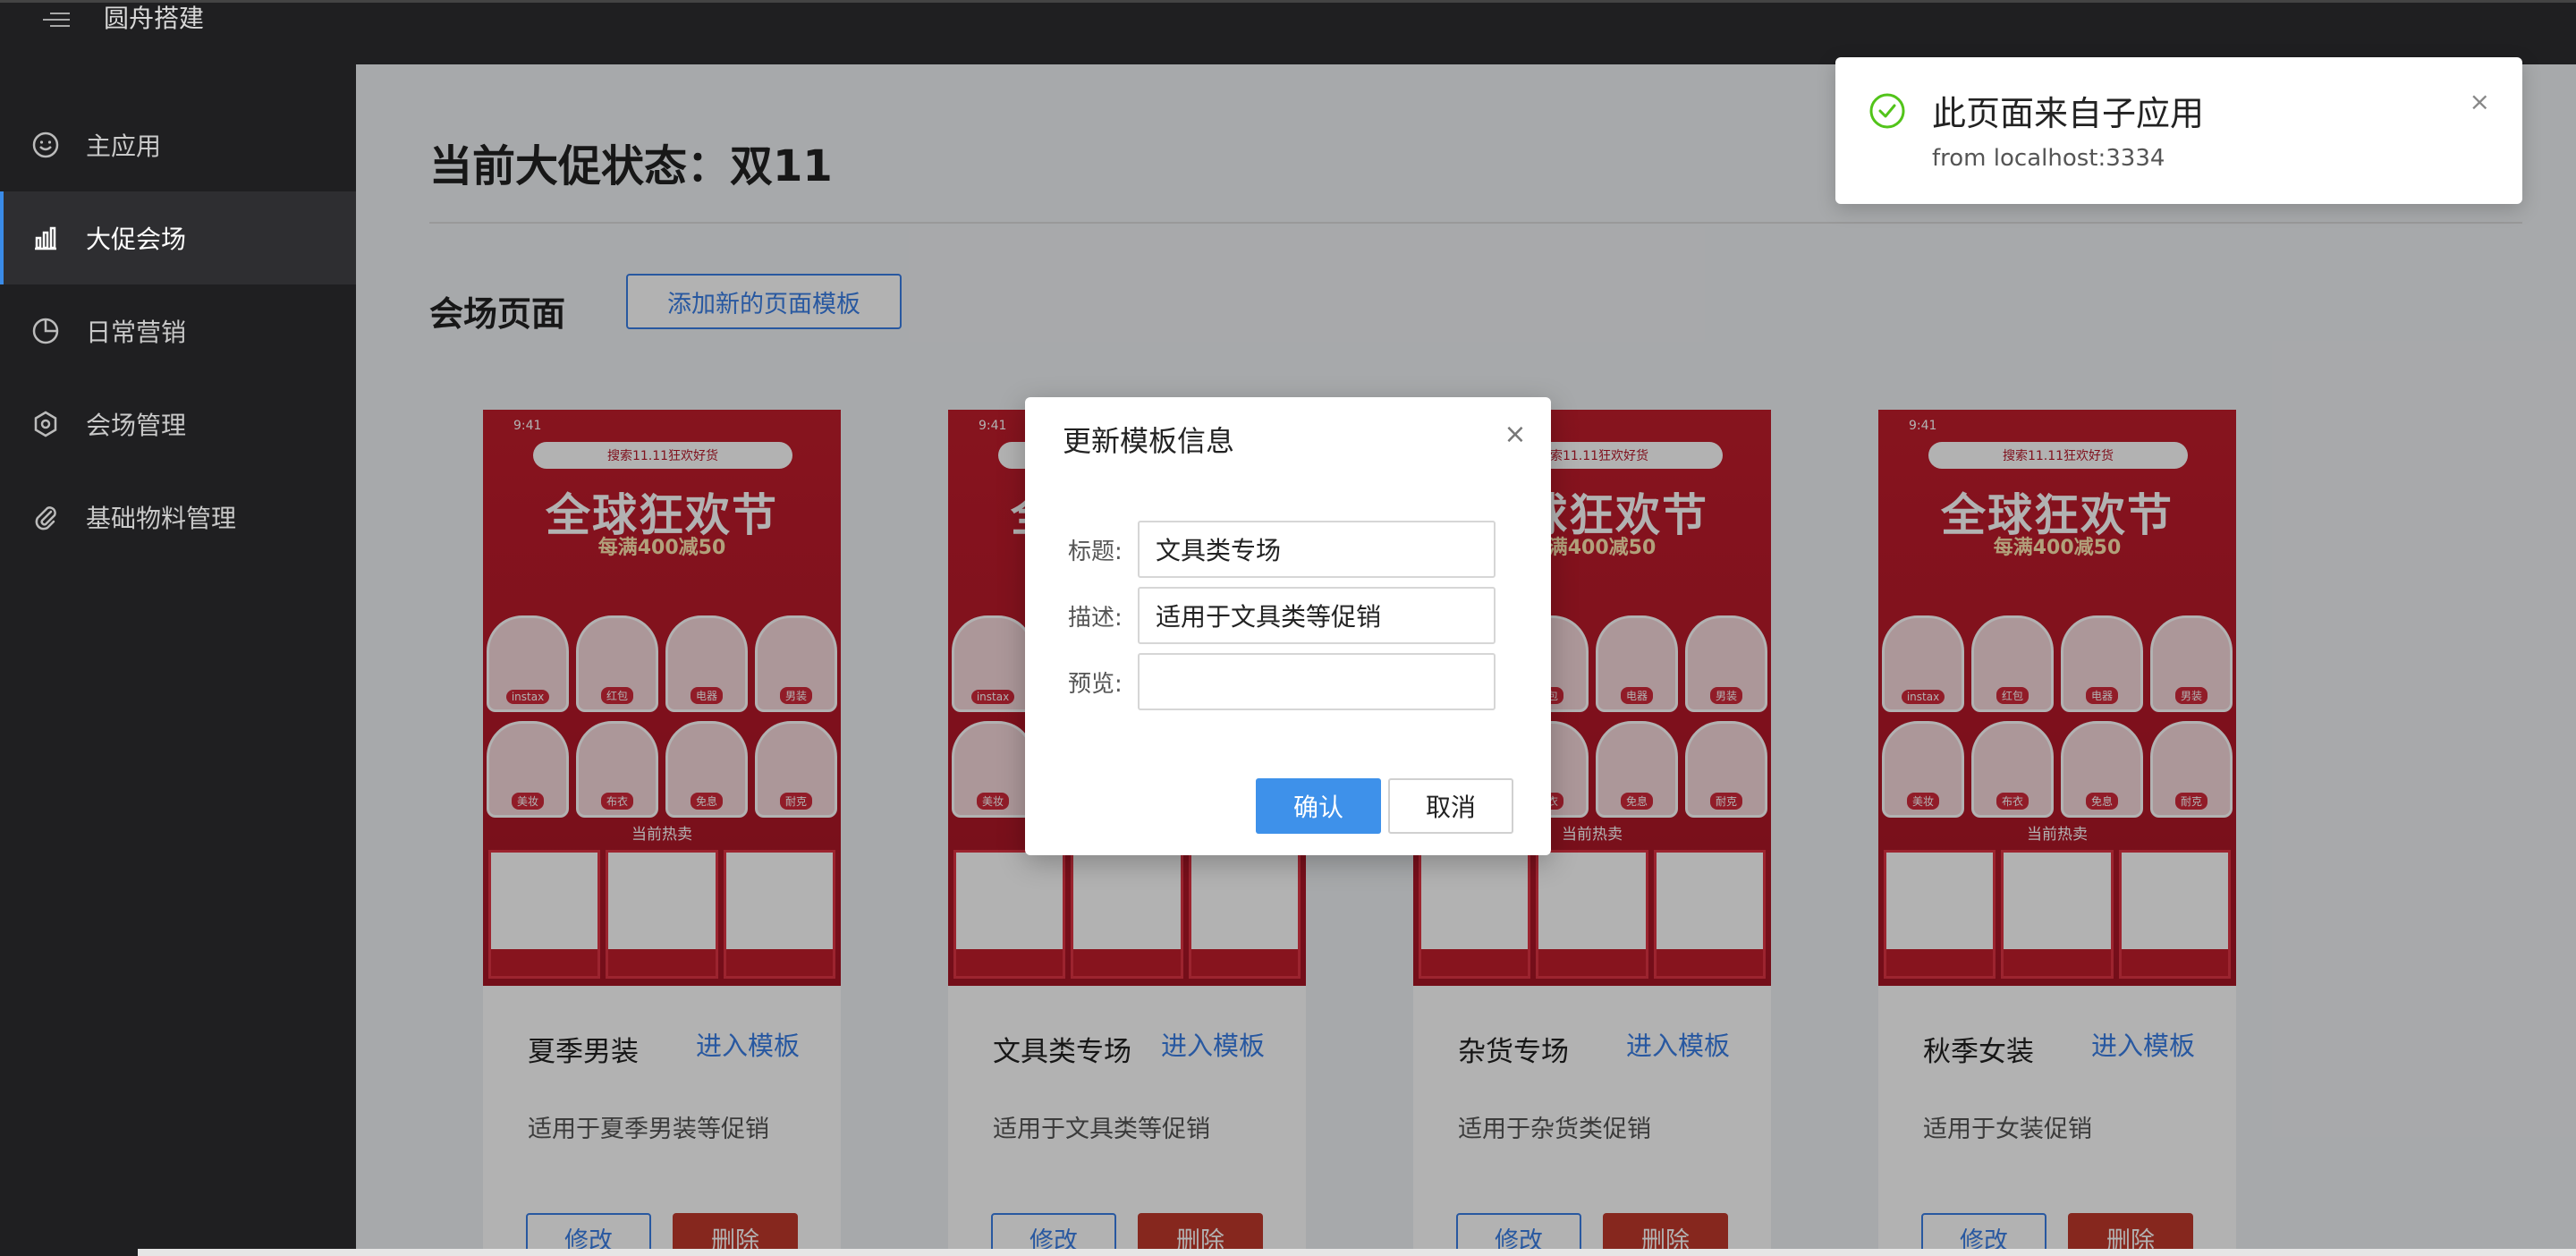 This screenshot has width=2576, height=1256. What do you see at coordinates (45, 238) in the screenshot?
I see `bar-chart-icon` at bounding box center [45, 238].